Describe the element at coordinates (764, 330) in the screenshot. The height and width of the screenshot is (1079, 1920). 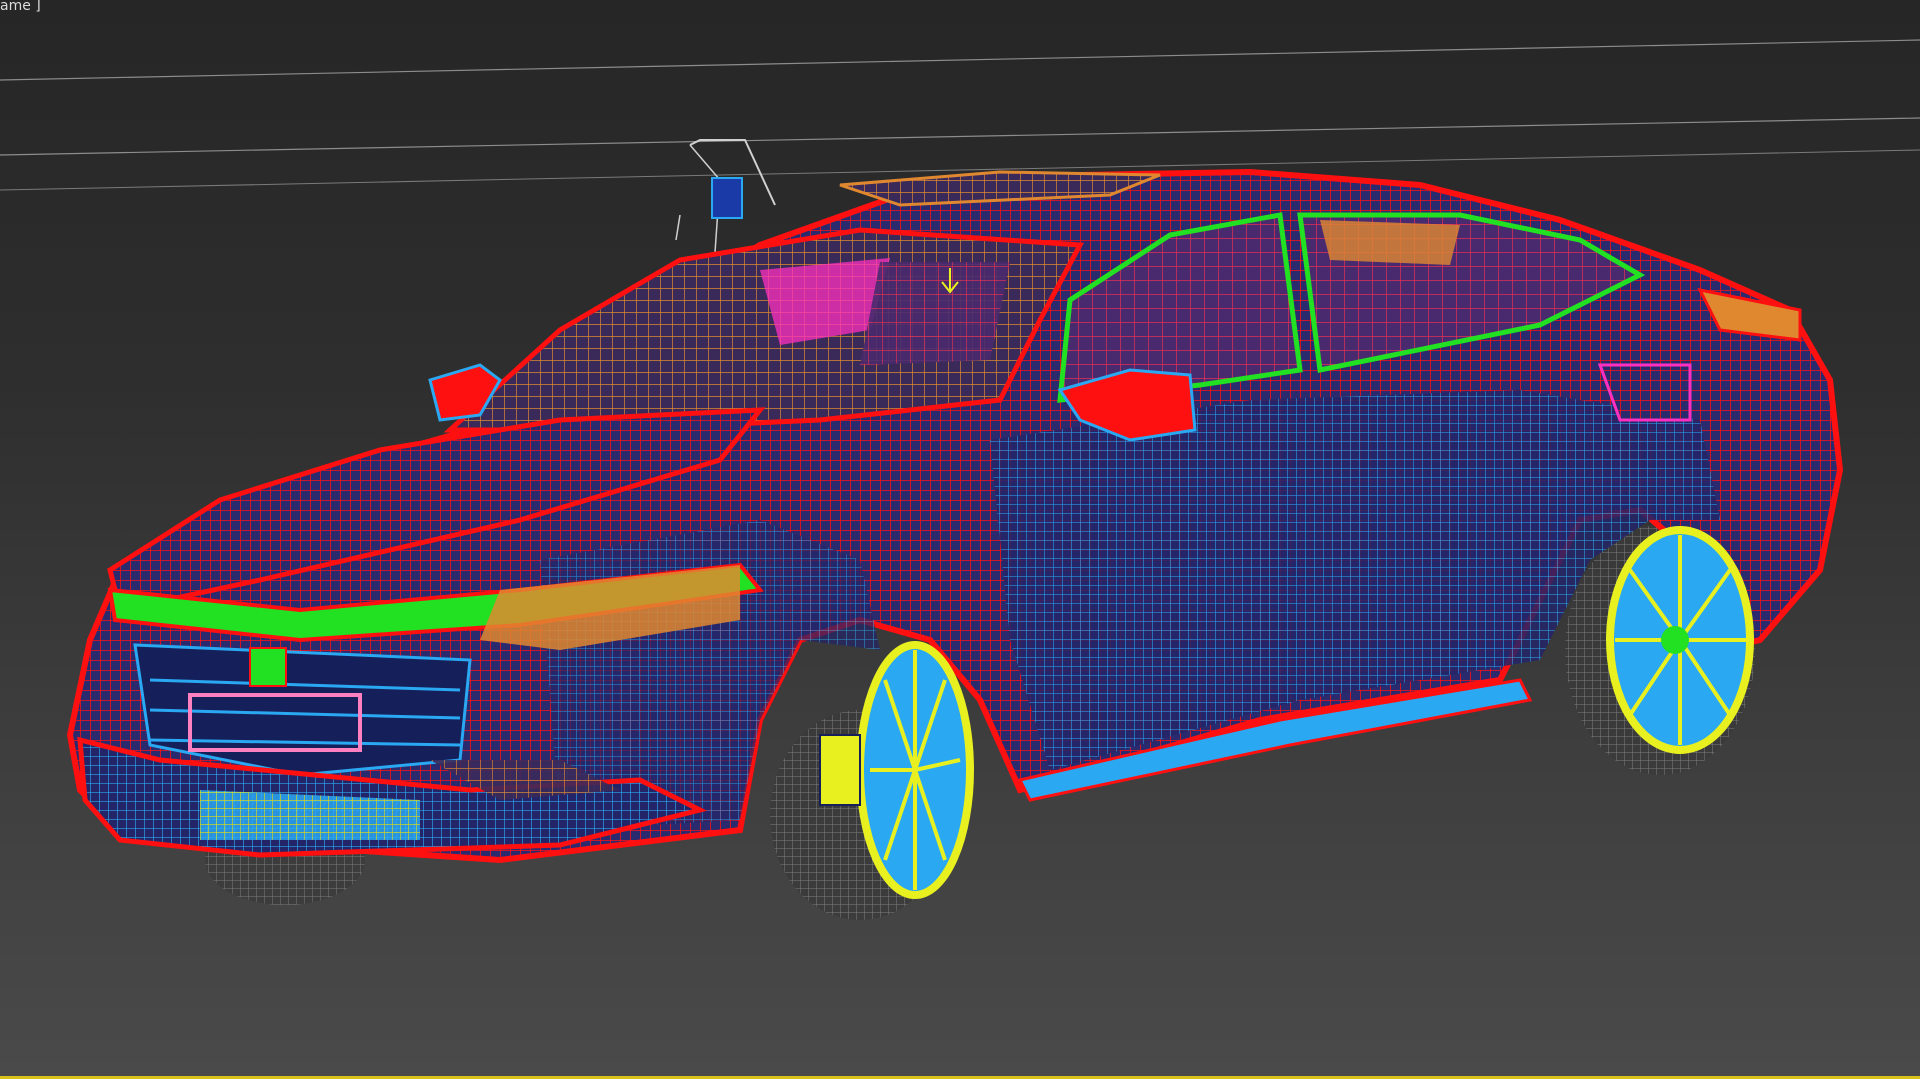
I see `windshield` at that location.